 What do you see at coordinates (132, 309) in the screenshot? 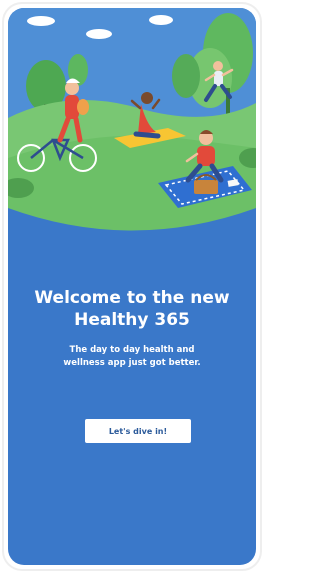
I see `welcome-title: Welcome to the new Healthy 365` at bounding box center [132, 309].